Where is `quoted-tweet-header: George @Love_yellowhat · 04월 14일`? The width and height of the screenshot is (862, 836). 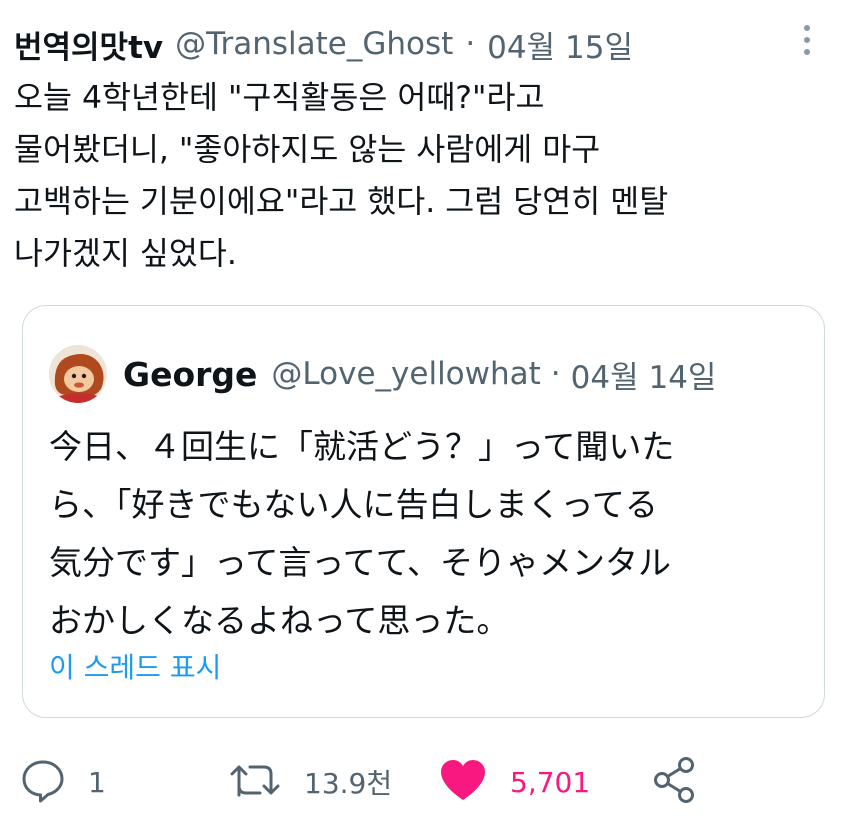
quoted-tweet-header: George @Love_yellowhat · 04월 14일 is located at coordinates (382, 374).